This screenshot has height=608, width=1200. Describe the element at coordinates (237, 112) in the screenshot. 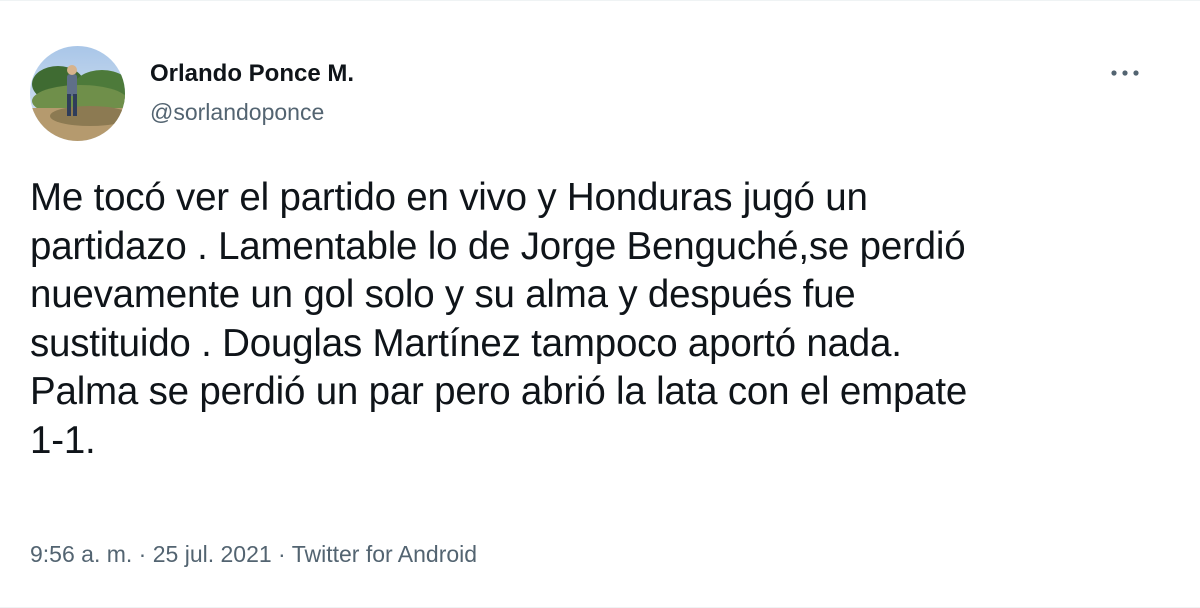

I see `author-handle: @sorlandoponce` at that location.